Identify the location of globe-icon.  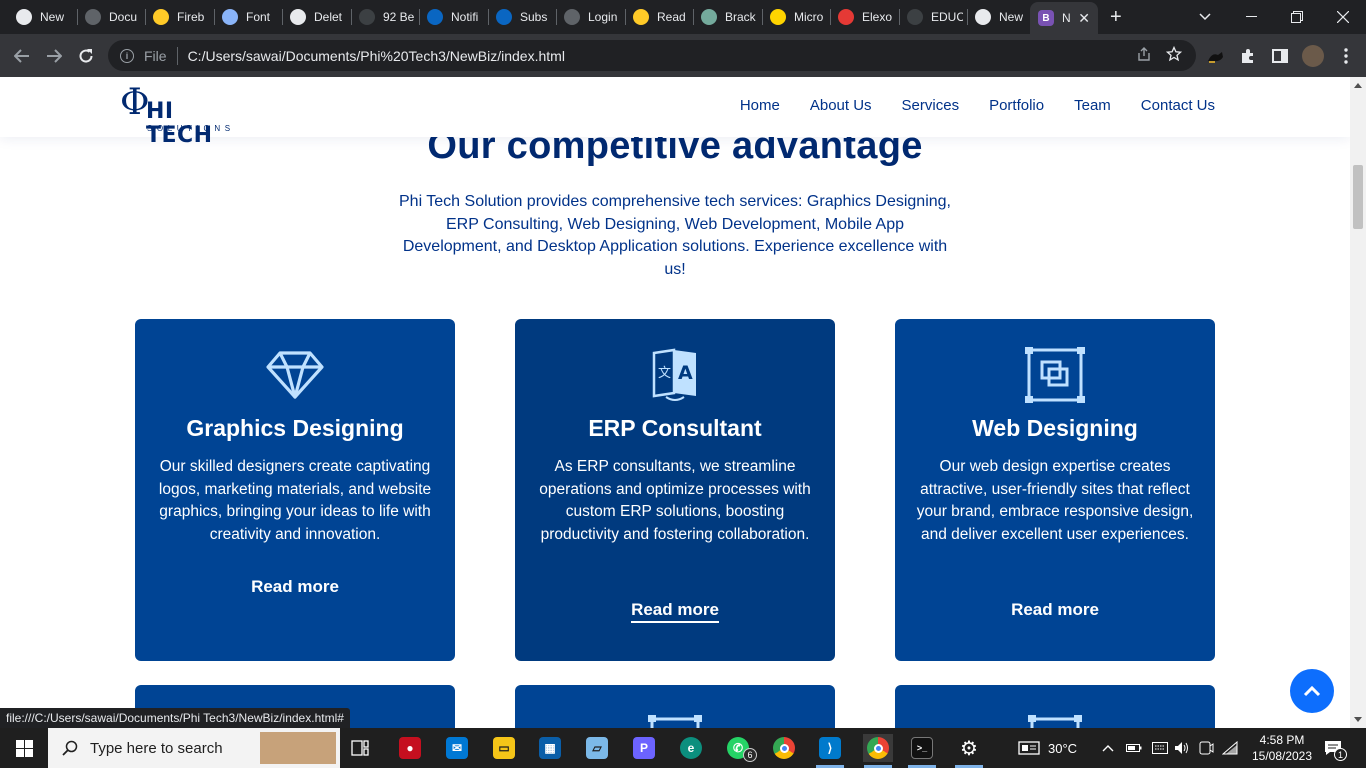
(572, 17).